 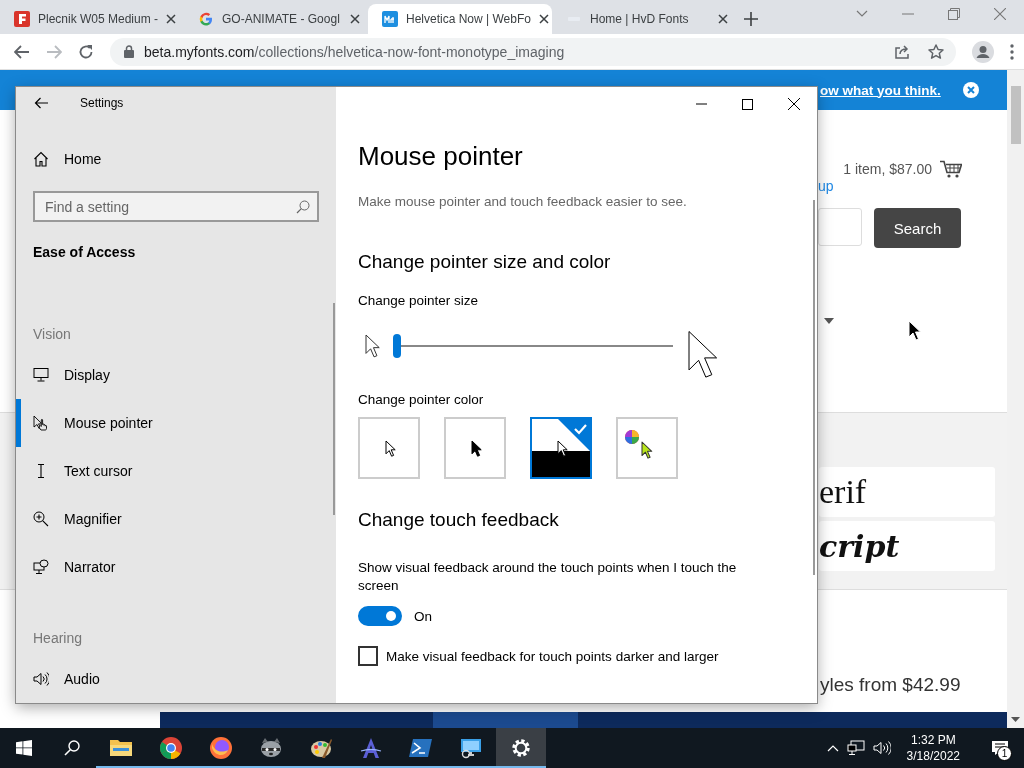 I want to click on address-field: beta.myfonts.com/collections/helvetica-now-font-monotype_imaging, so click(x=533, y=51).